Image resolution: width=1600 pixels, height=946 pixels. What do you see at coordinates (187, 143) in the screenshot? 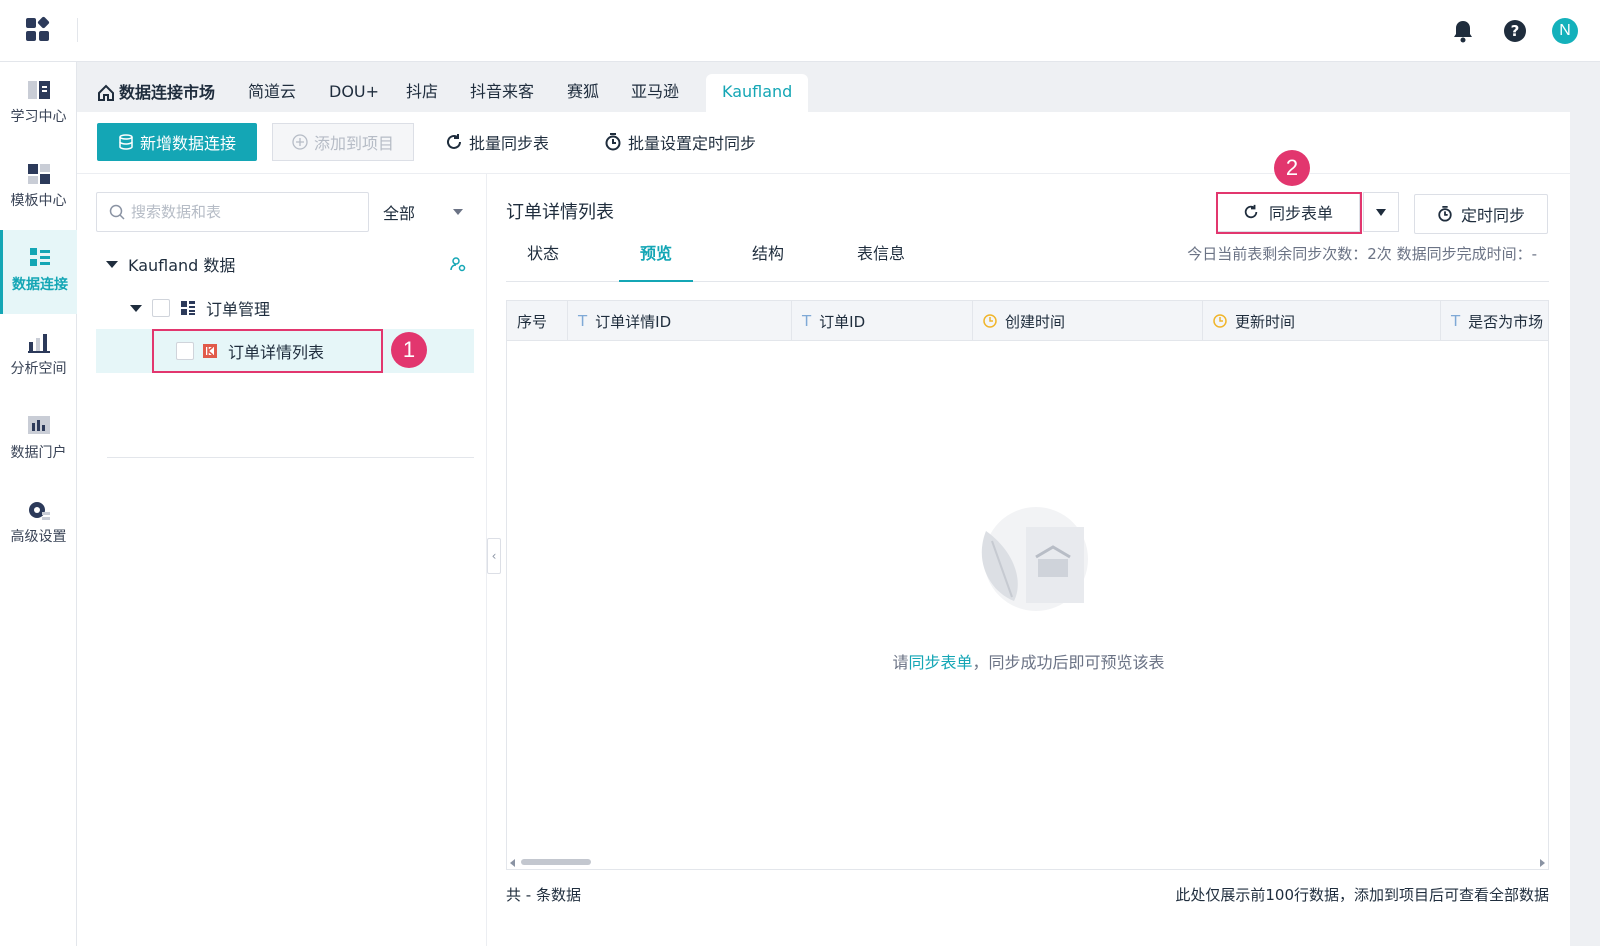
I see `add-connection-label: 新增数据连接` at bounding box center [187, 143].